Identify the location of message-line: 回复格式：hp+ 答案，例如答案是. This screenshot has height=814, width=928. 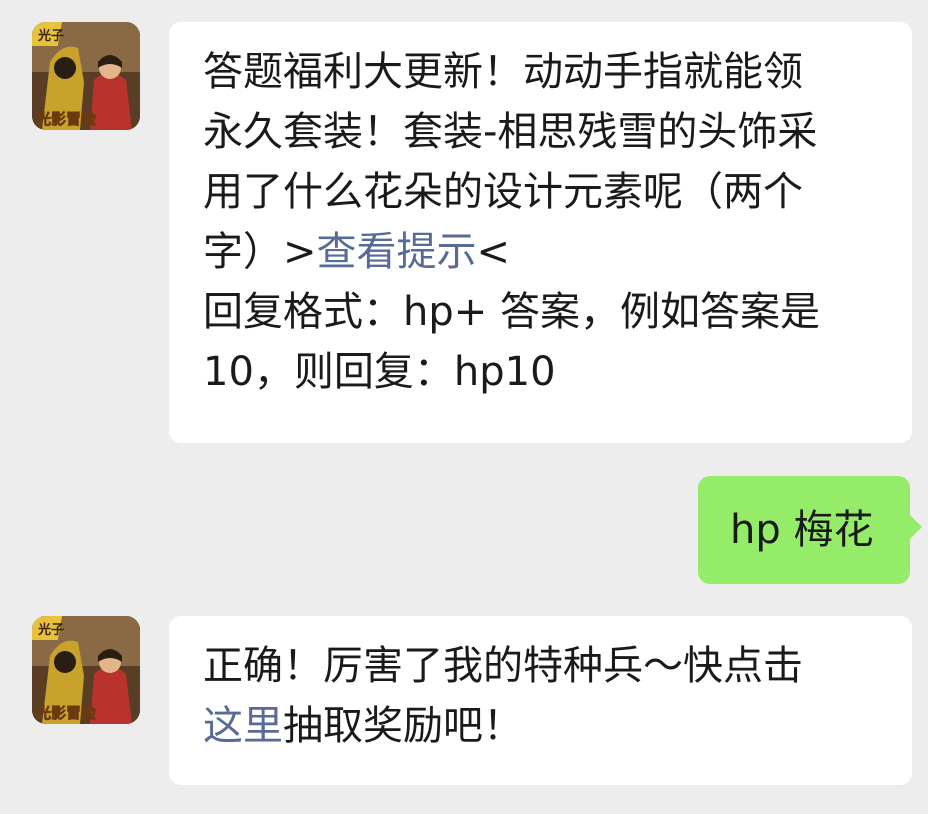
(511, 312).